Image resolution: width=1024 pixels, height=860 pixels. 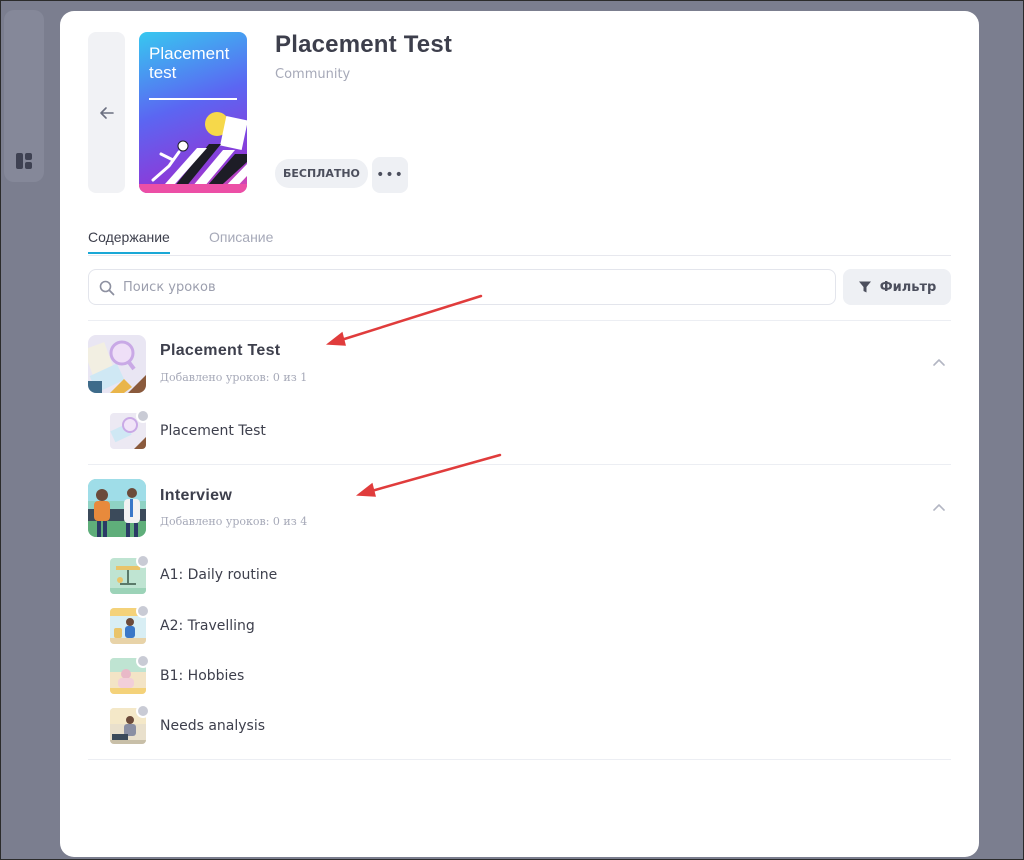 I want to click on arrow-left-icon, so click(x=106, y=112).